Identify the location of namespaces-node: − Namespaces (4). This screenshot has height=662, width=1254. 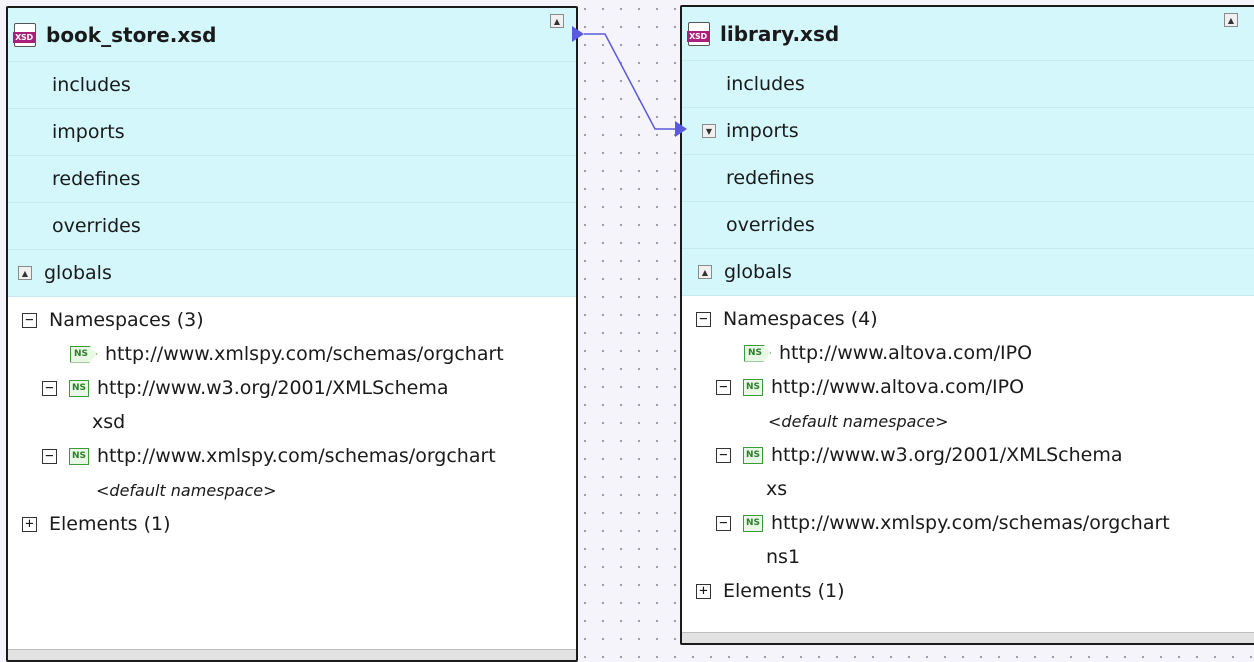
(968, 319).